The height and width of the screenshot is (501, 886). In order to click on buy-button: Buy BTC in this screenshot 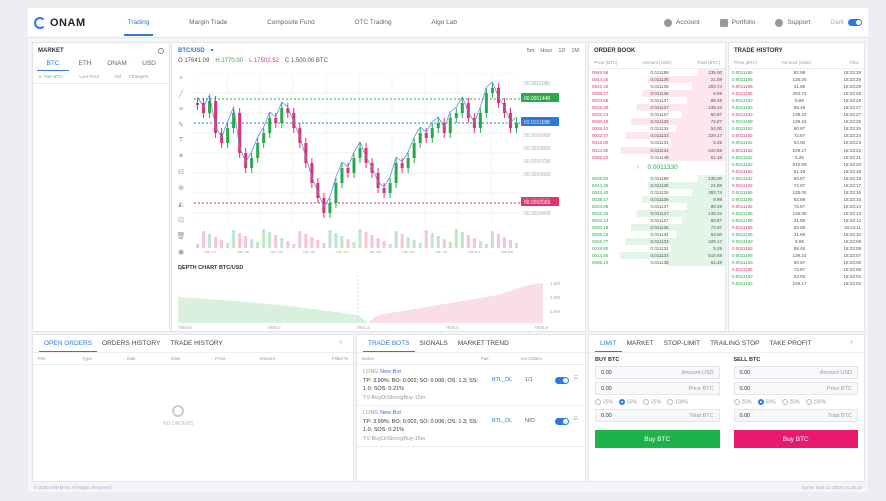, I will do `click(657, 439)`.